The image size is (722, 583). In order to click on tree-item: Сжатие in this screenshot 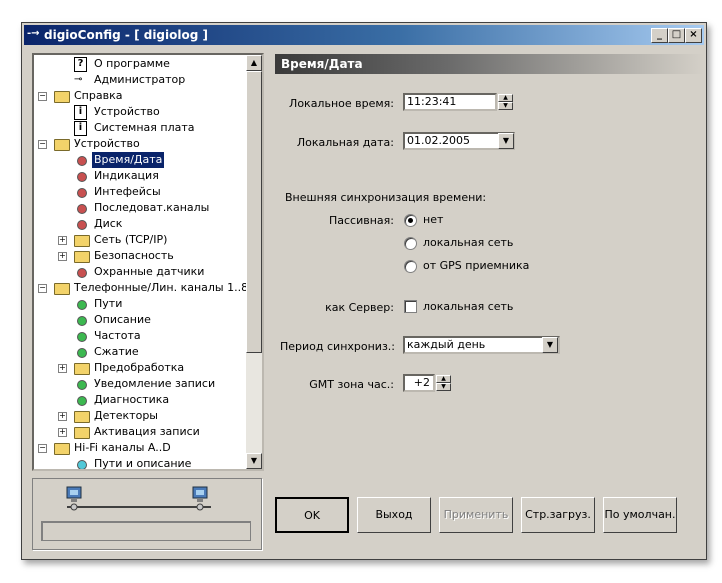, I will do `click(140, 352)`.